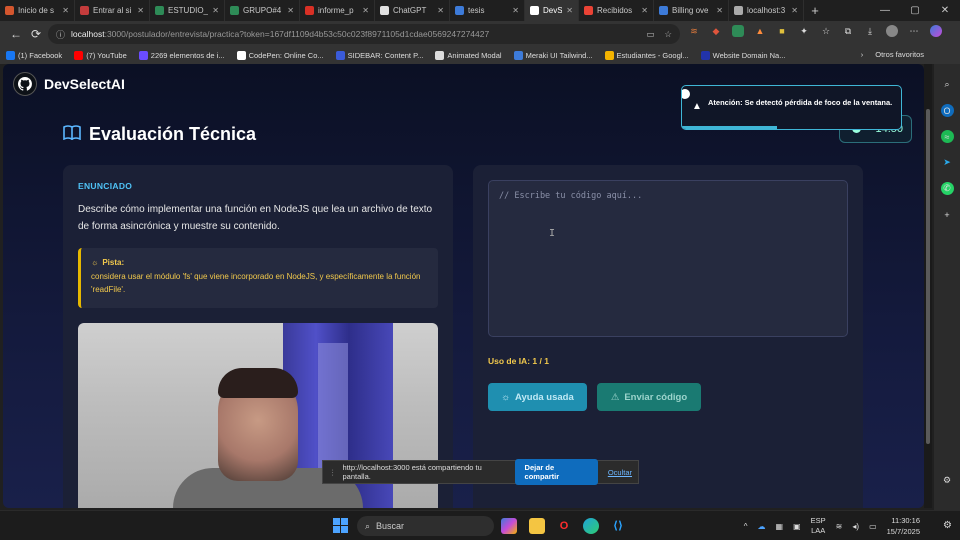 This screenshot has height=540, width=960. Describe the element at coordinates (797, 526) in the screenshot. I see `clipboard-icon: ▣` at that location.